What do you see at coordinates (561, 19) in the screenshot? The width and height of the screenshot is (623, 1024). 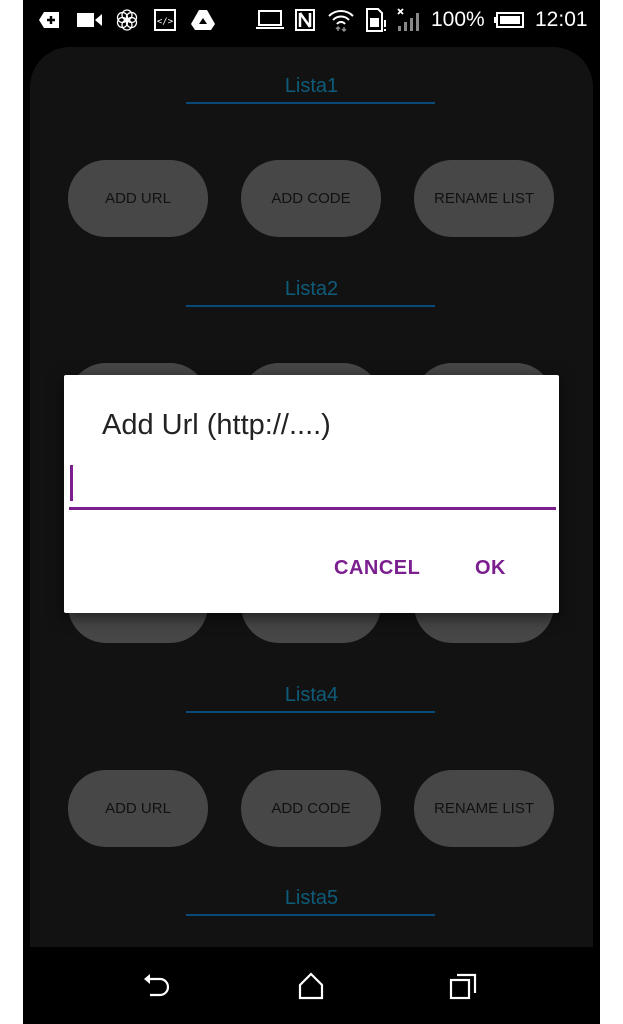 I see `clock: 12:01` at bounding box center [561, 19].